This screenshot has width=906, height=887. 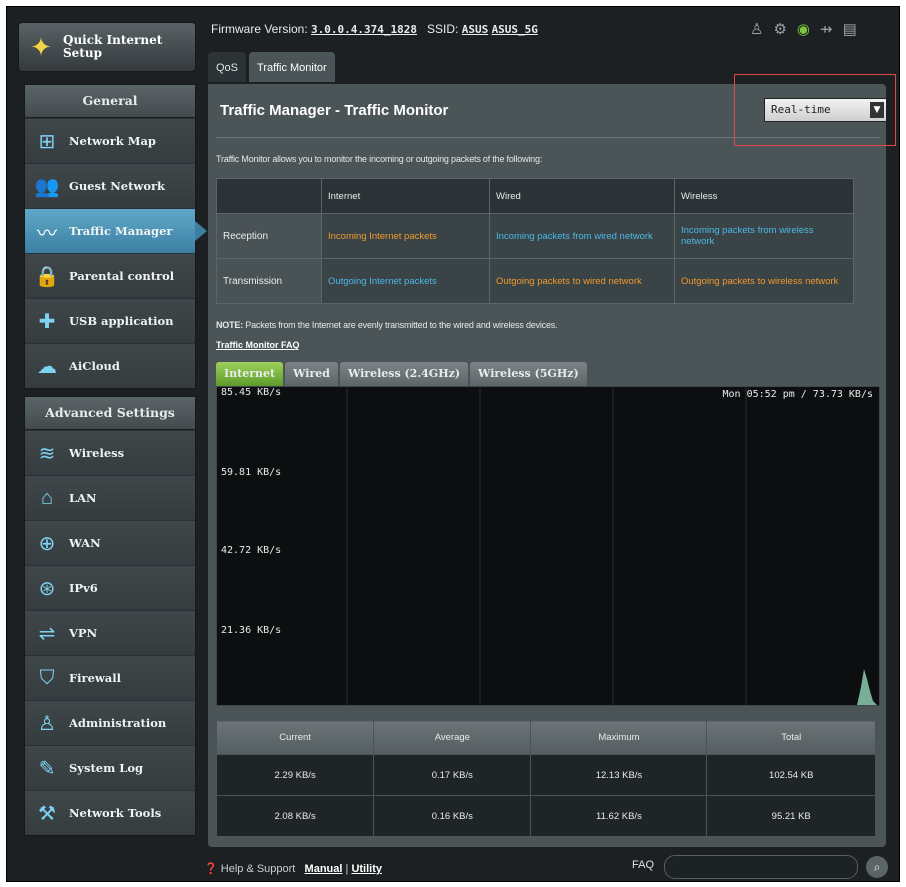 What do you see at coordinates (110, 497) in the screenshot?
I see `sidebar-item-lan: ⌂ LAN` at bounding box center [110, 497].